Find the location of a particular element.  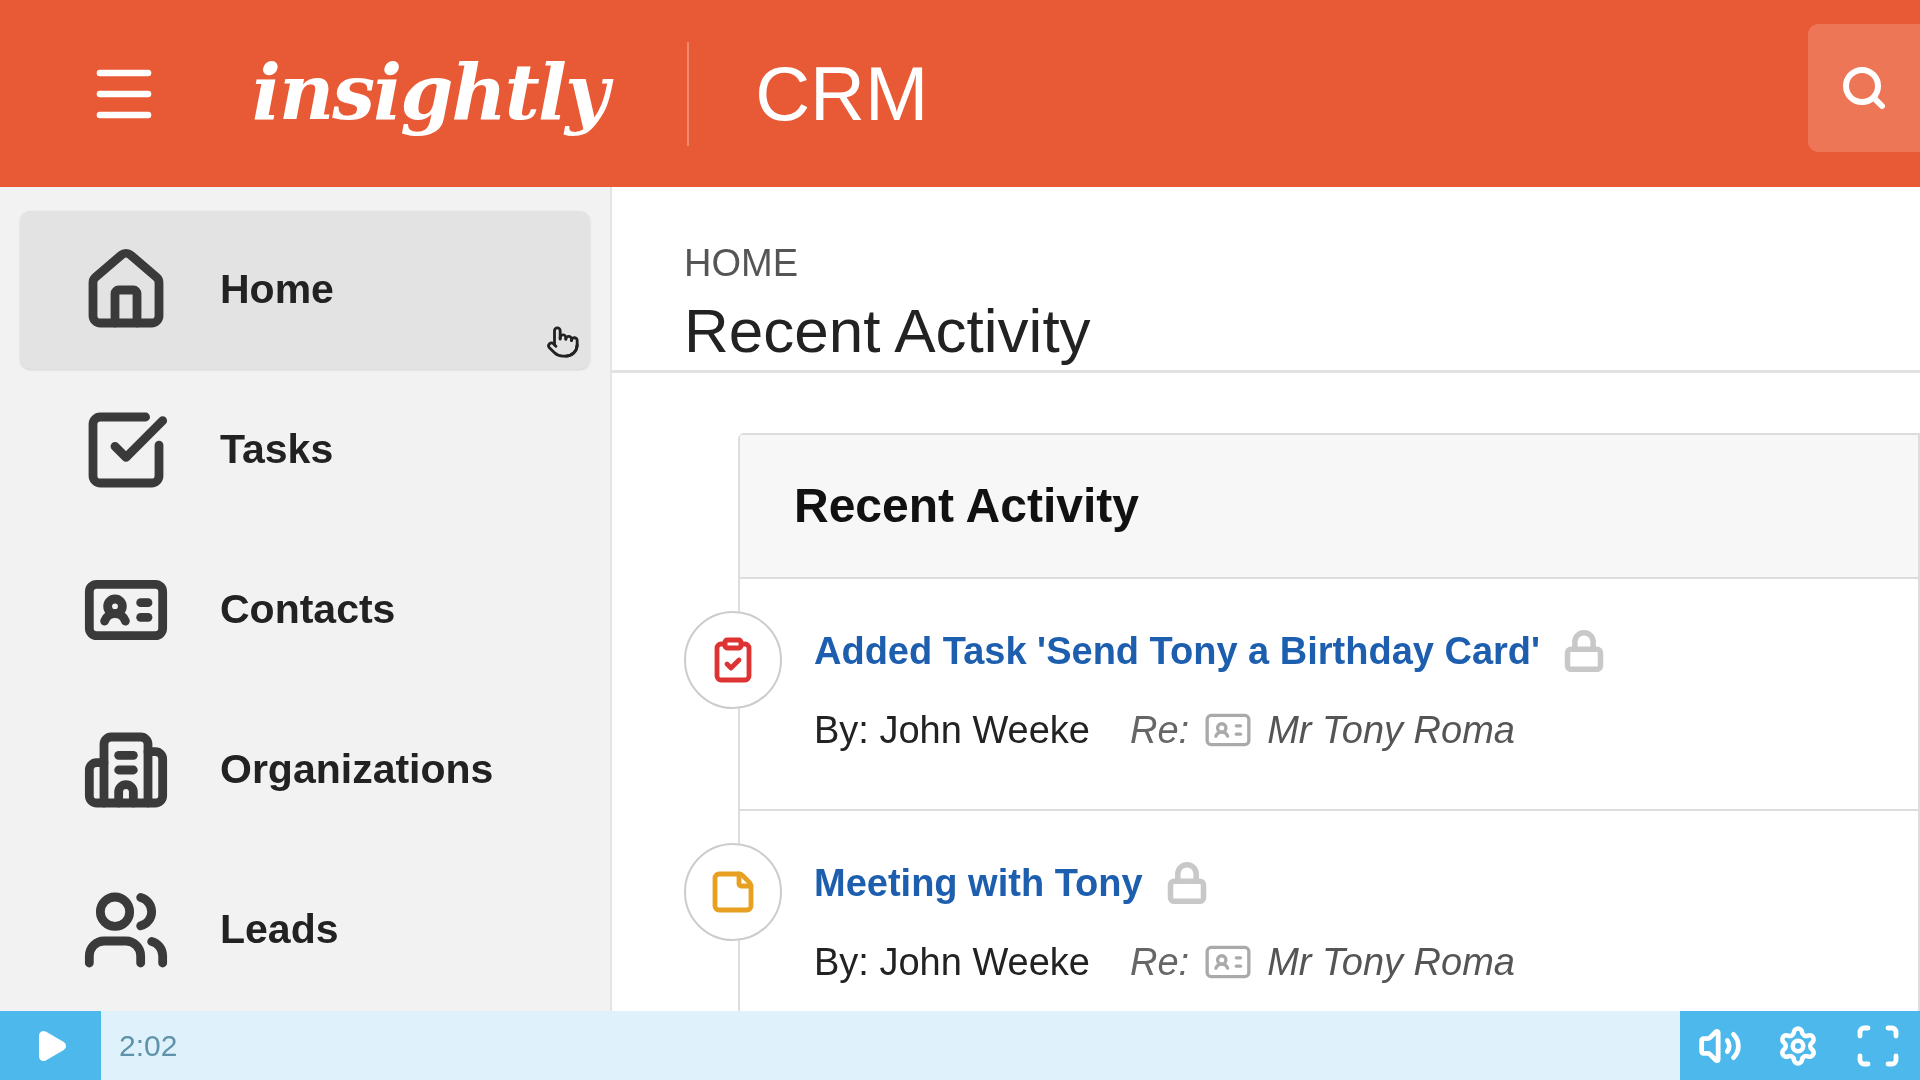

card-title: Recent Activity is located at coordinates (966, 505).